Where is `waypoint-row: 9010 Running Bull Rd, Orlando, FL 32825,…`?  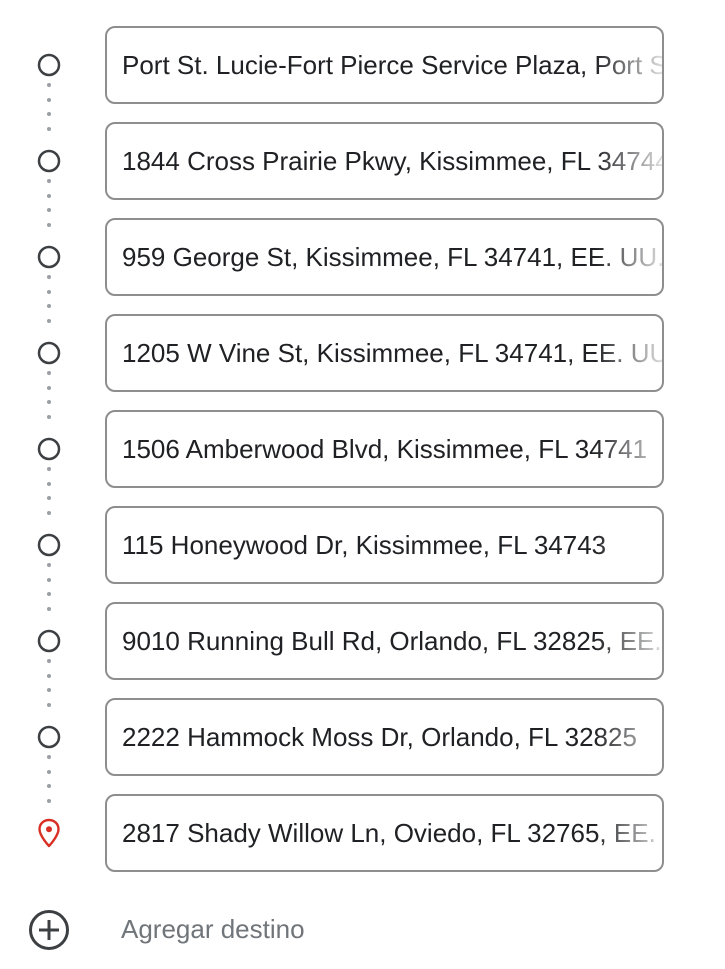 waypoint-row: 9010 Running Bull Rd, Orlando, FL 32825,… is located at coordinates (362, 654).